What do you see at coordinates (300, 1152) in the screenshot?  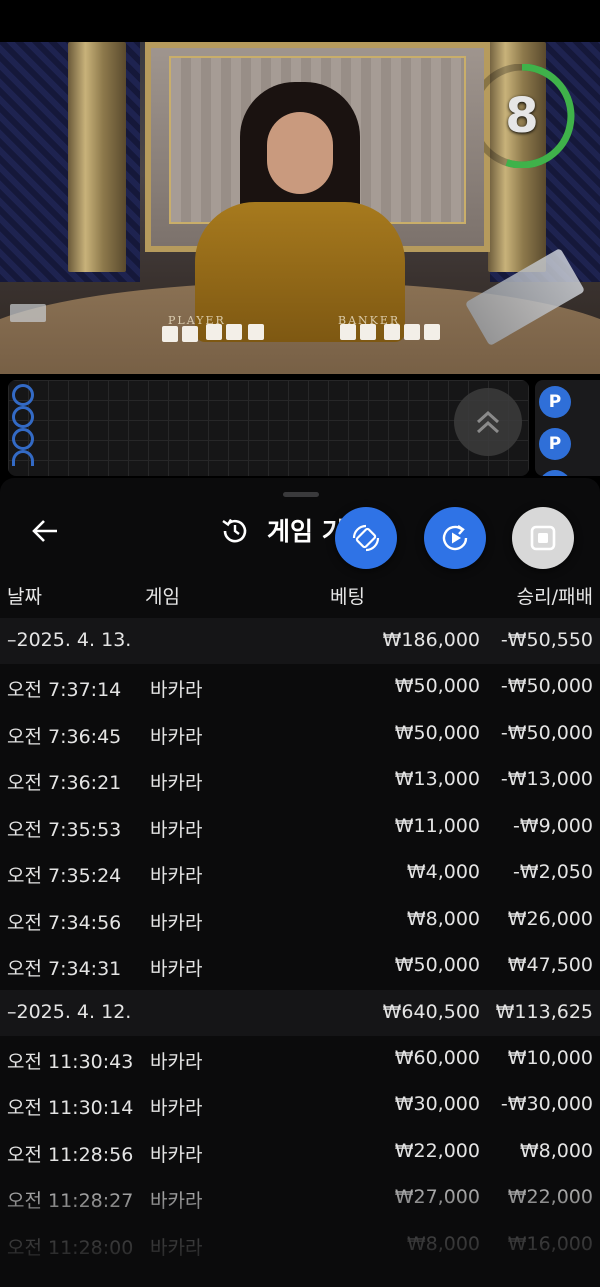 I see `history-row: 오전 11:28:56 바카라 ₩22,000 ₩8,000` at bounding box center [300, 1152].